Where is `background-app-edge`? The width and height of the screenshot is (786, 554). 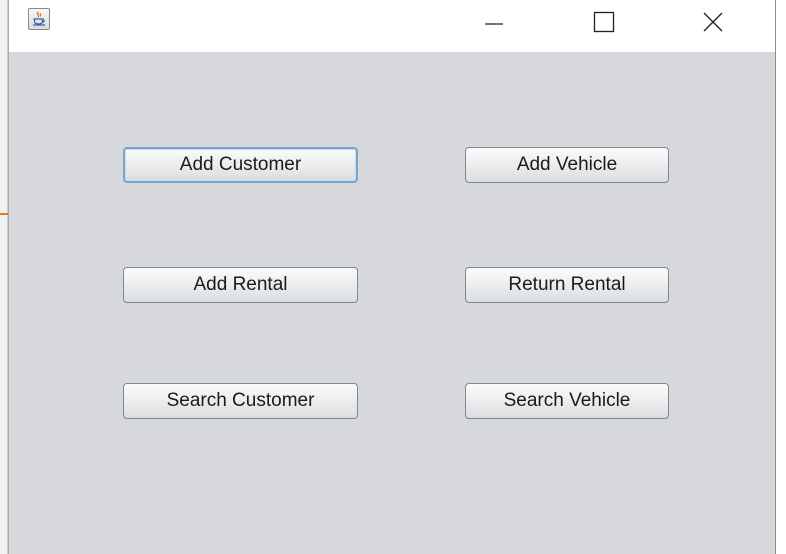
background-app-edge is located at coordinates (4, 277).